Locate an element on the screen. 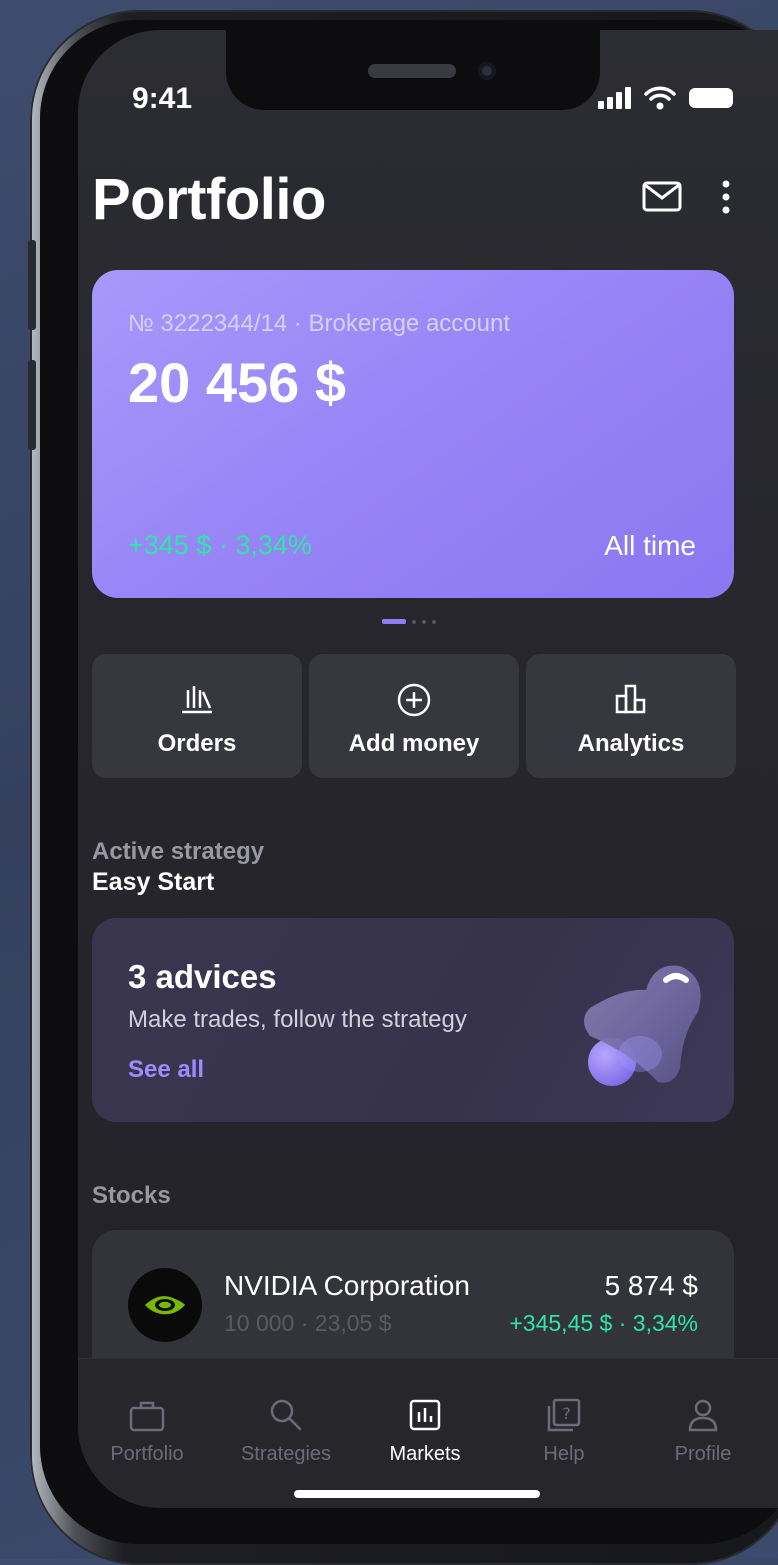  status-time: 9:41 is located at coordinates (162, 98).